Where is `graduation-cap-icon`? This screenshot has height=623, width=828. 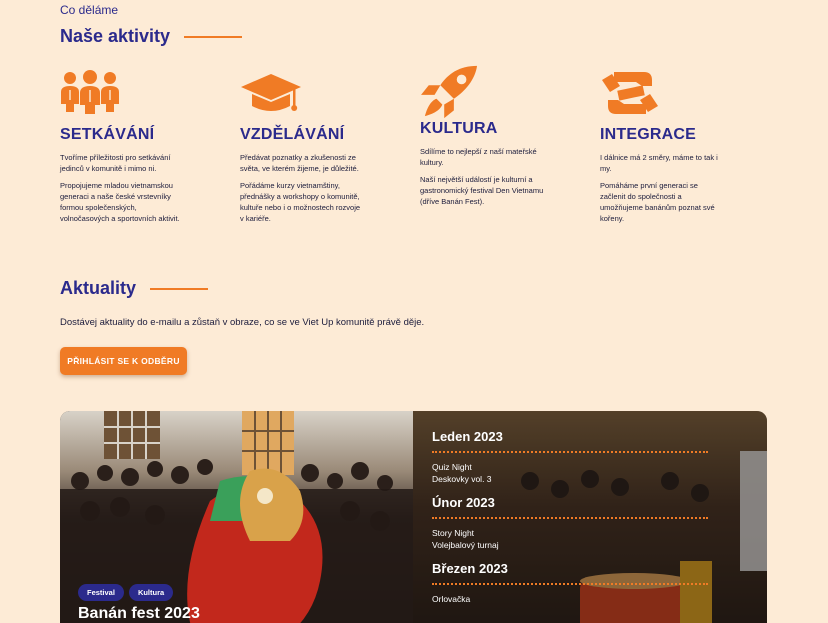
graduation-cap-icon is located at coordinates (271, 92).